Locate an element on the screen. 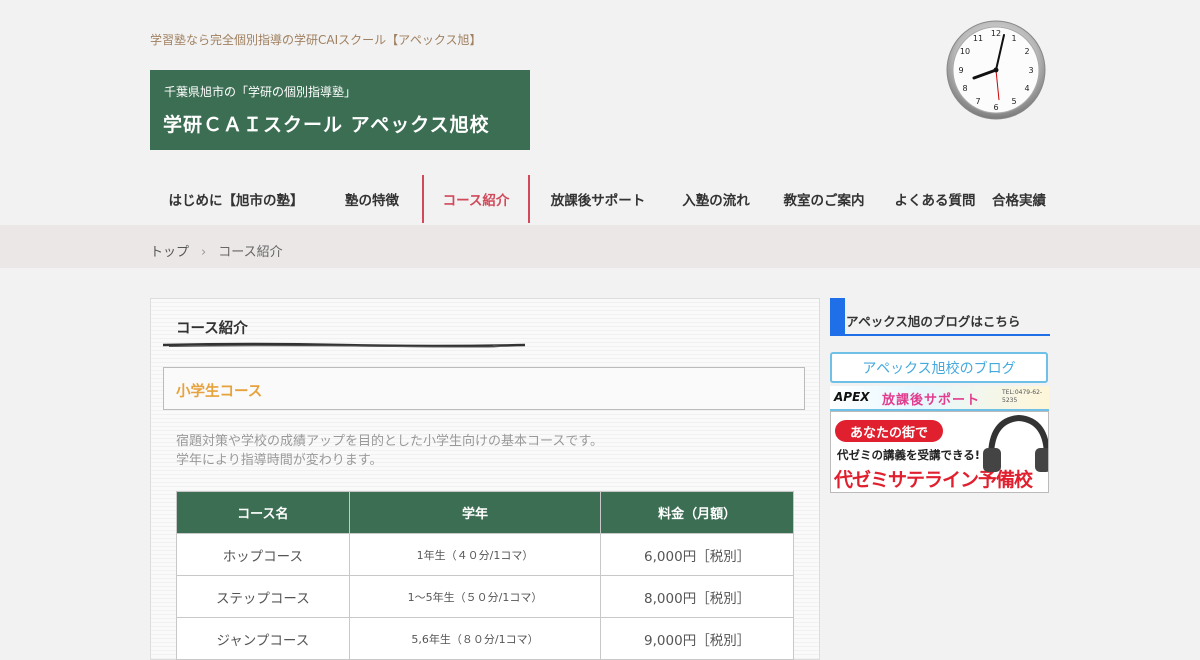  grade-cell: 1～5年生（５０分/1コマ） is located at coordinates (475, 596).